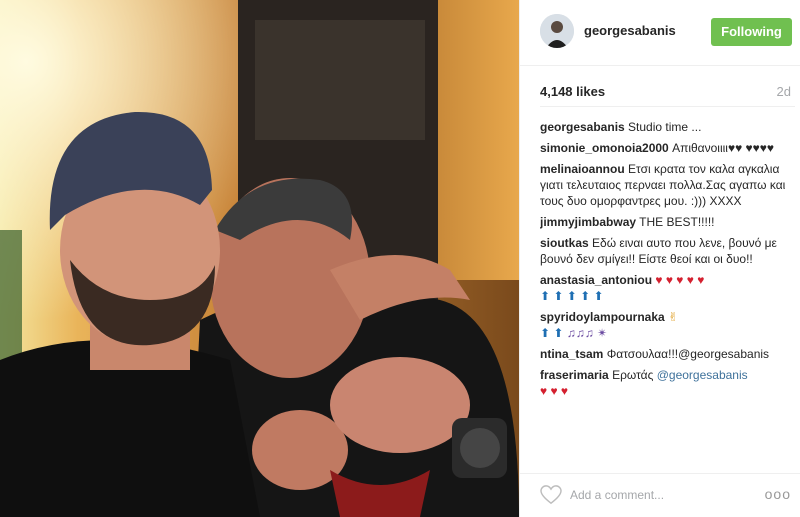  I want to click on top-arrow-emoji: ⬆ ⬆ ⬆ ⬆ ⬆, so click(572, 296).